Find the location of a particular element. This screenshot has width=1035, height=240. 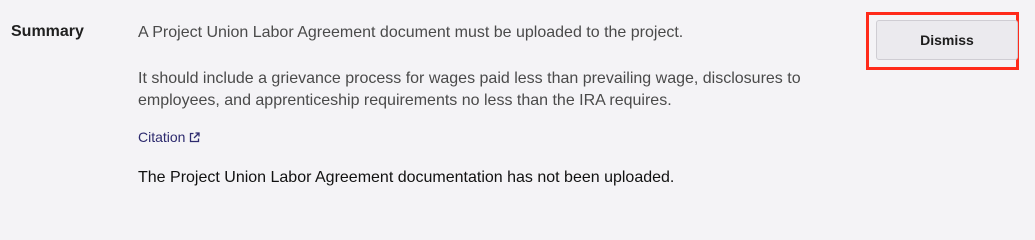

citation-link: Citation is located at coordinates (169, 137).